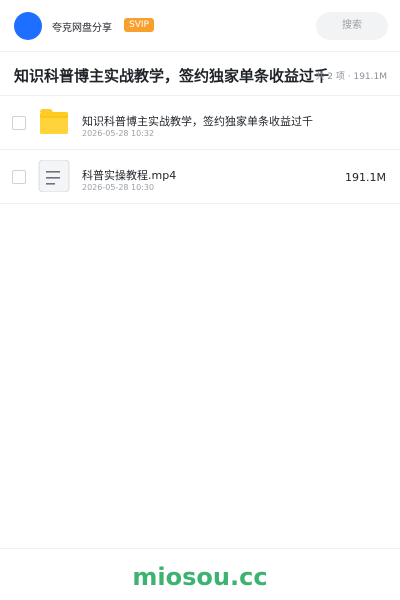 This screenshot has height=600, width=400. What do you see at coordinates (82, 28) in the screenshot?
I see `app-name: 夸克网盘分享` at bounding box center [82, 28].